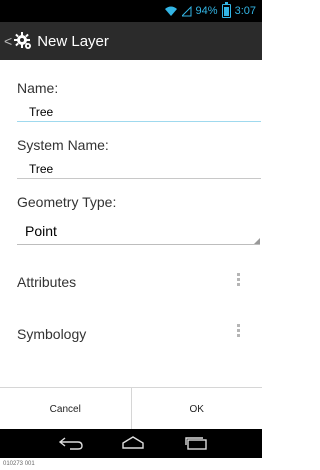 The height and width of the screenshot is (470, 320). Describe the element at coordinates (245, 11) in the screenshot. I see `clock: 3:07` at that location.